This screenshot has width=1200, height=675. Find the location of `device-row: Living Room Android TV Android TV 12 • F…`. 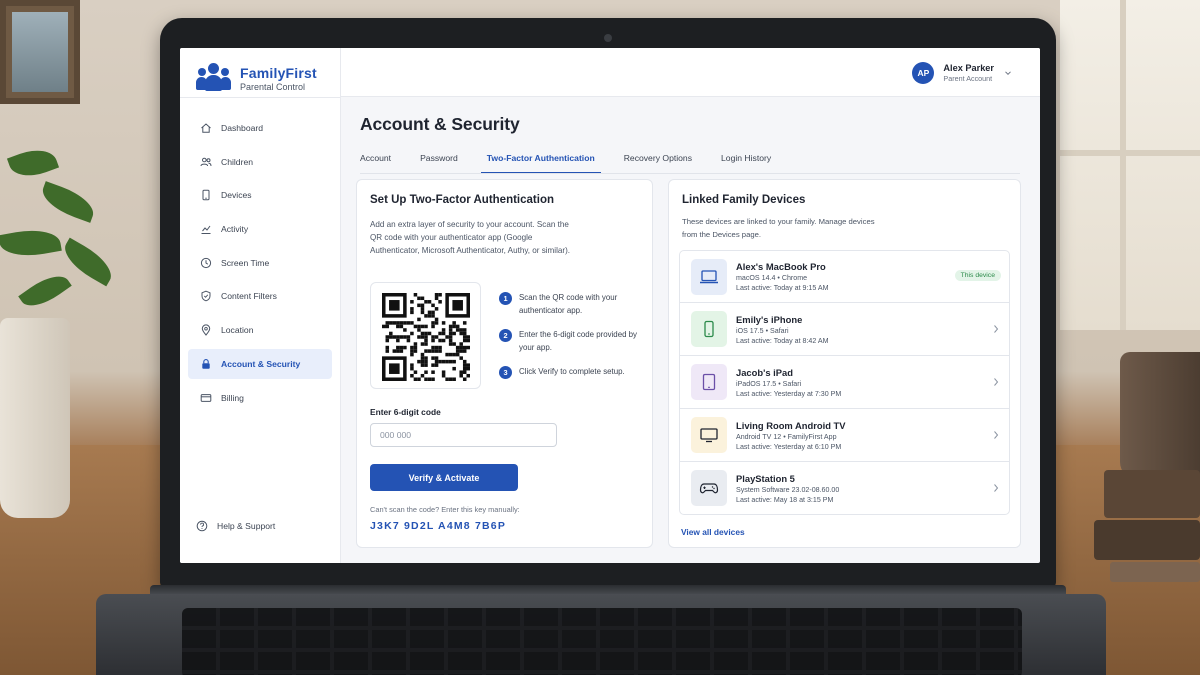

device-row: Living Room Android TV Android TV 12 • F… is located at coordinates (844, 435).